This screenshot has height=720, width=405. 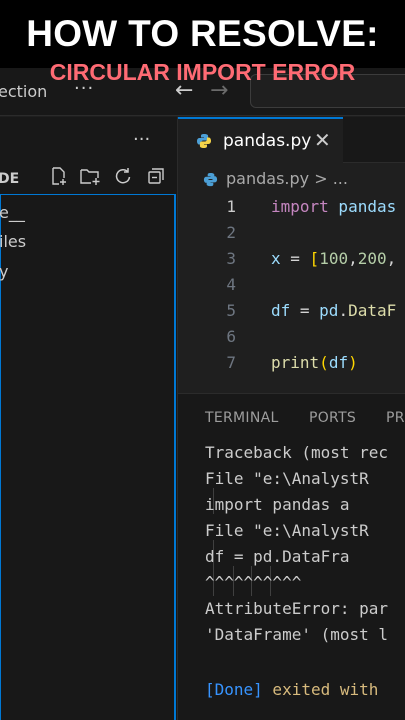 I want to click on overlay-title: HOW TO RESOLVE:, so click(x=202, y=33).